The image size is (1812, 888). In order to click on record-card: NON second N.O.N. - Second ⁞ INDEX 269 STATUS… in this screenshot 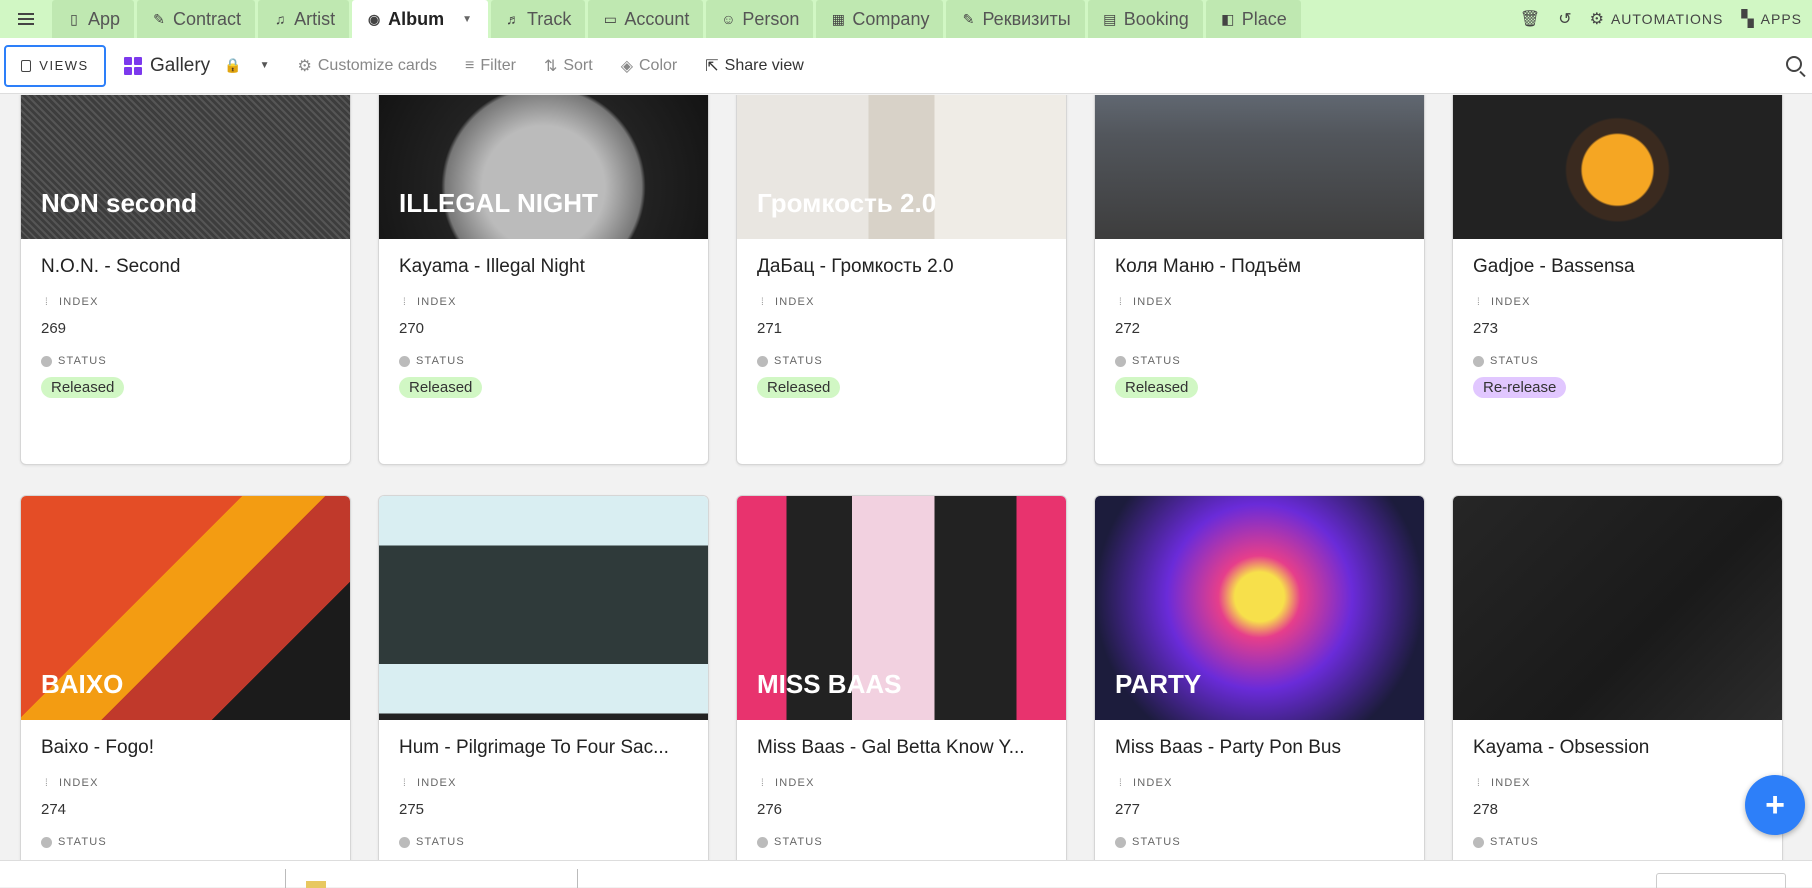, I will do `click(185, 280)`.